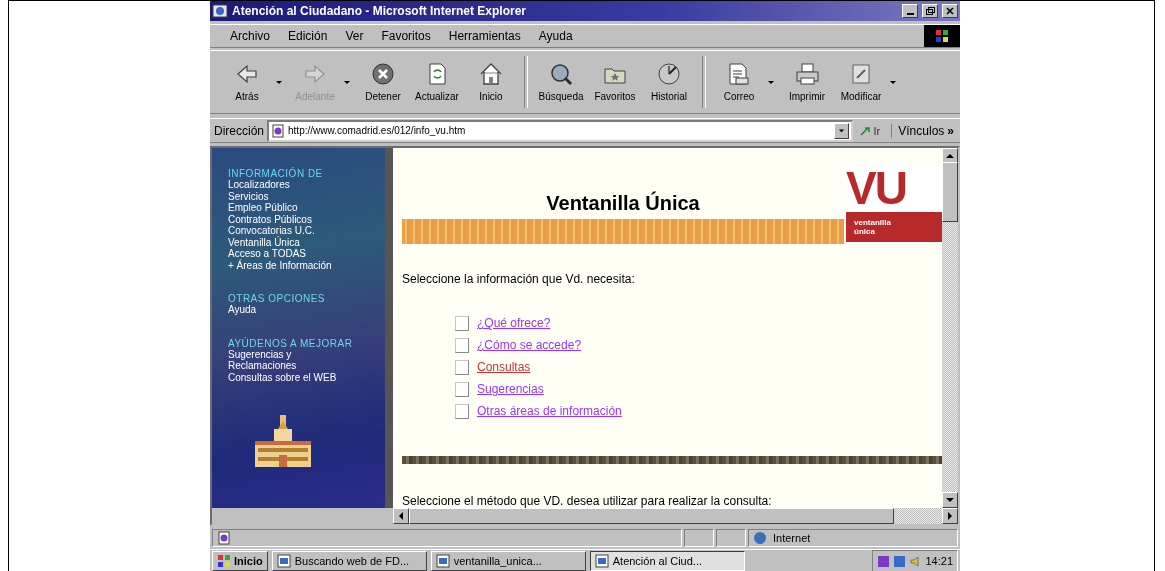 The width and height of the screenshot is (1165, 571). I want to click on menu-item: Archivo, so click(250, 35).